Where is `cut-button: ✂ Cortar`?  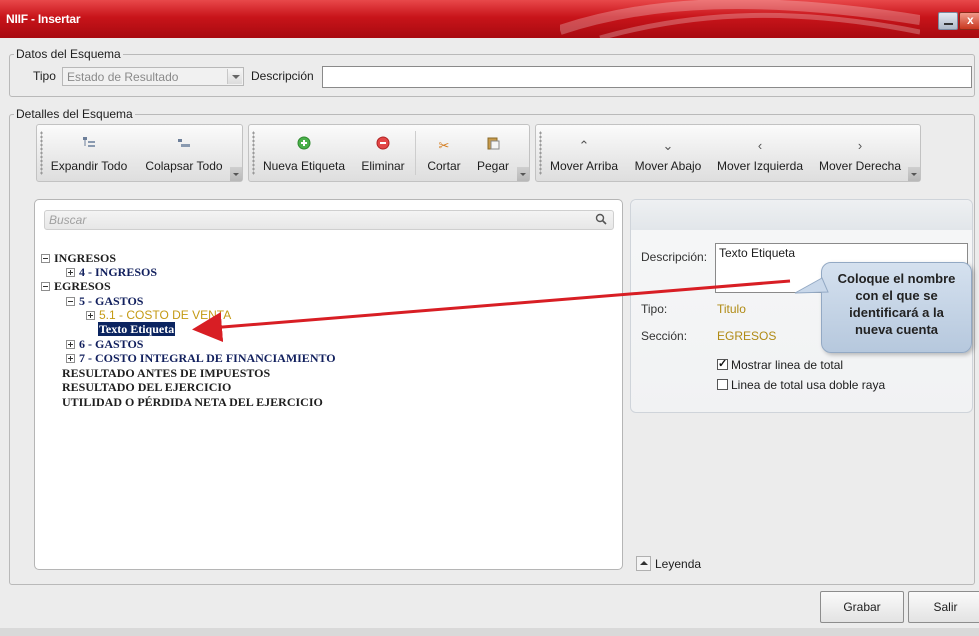 cut-button: ✂ Cortar is located at coordinates (444, 153).